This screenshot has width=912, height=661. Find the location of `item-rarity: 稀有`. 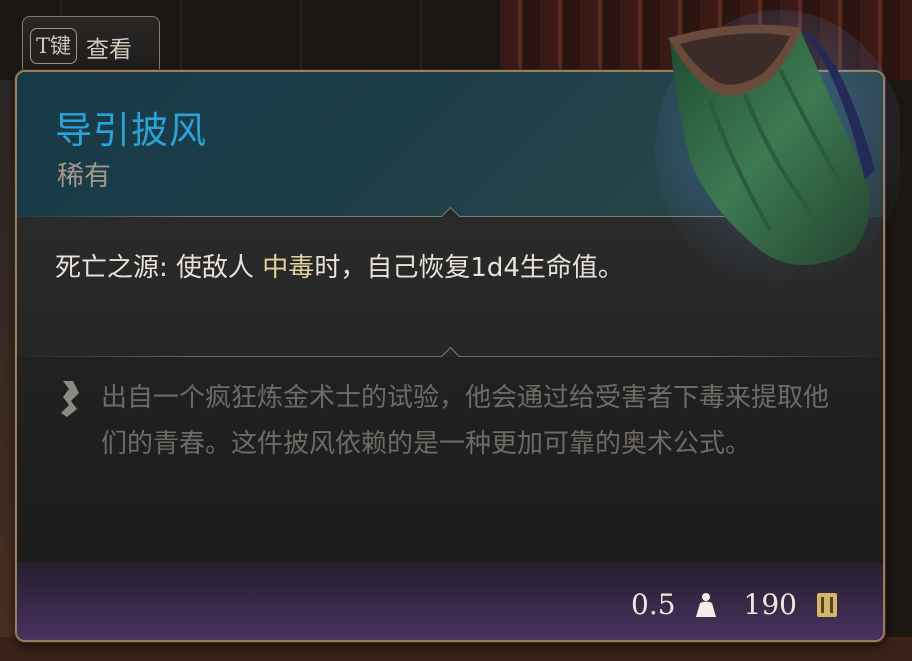

item-rarity: 稀有 is located at coordinates (84, 176).